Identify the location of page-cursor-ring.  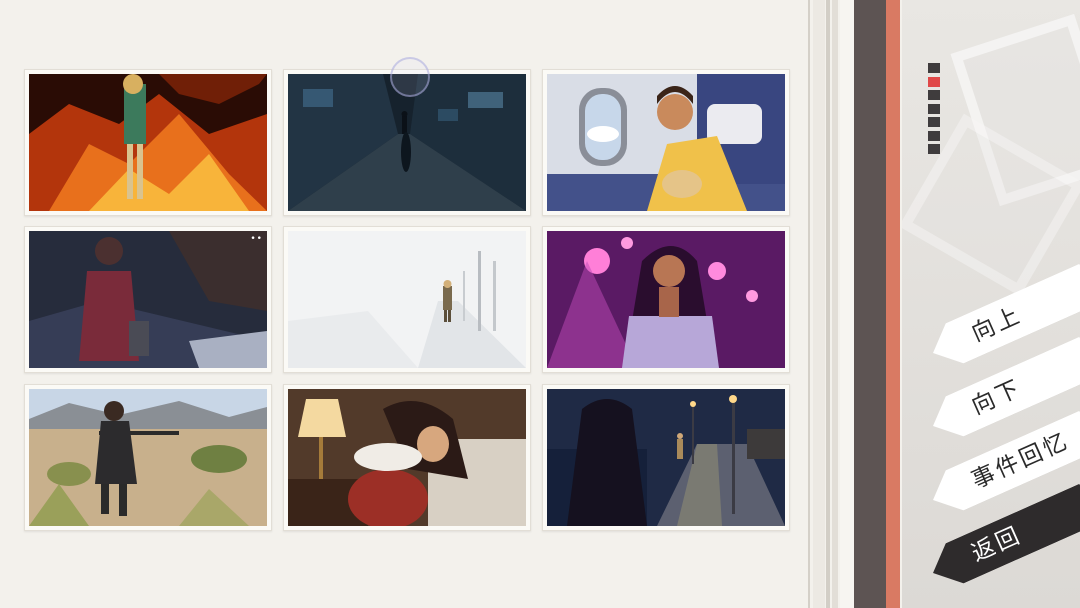
(410, 77).